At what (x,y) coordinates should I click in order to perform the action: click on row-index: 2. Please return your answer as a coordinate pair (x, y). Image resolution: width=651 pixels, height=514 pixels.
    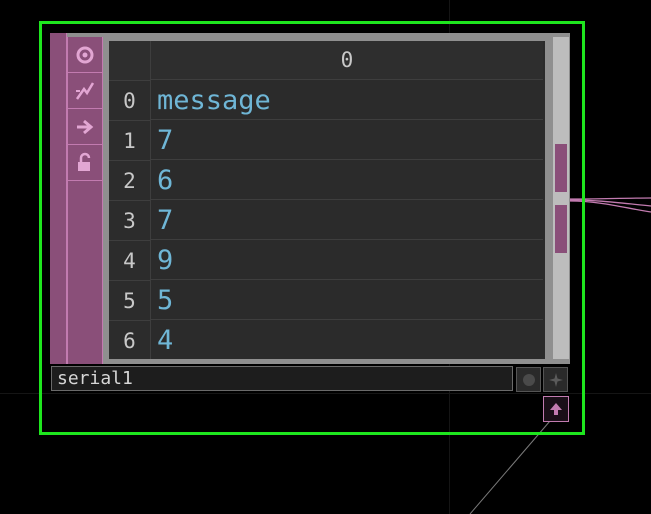
    Looking at the image, I should click on (130, 181).